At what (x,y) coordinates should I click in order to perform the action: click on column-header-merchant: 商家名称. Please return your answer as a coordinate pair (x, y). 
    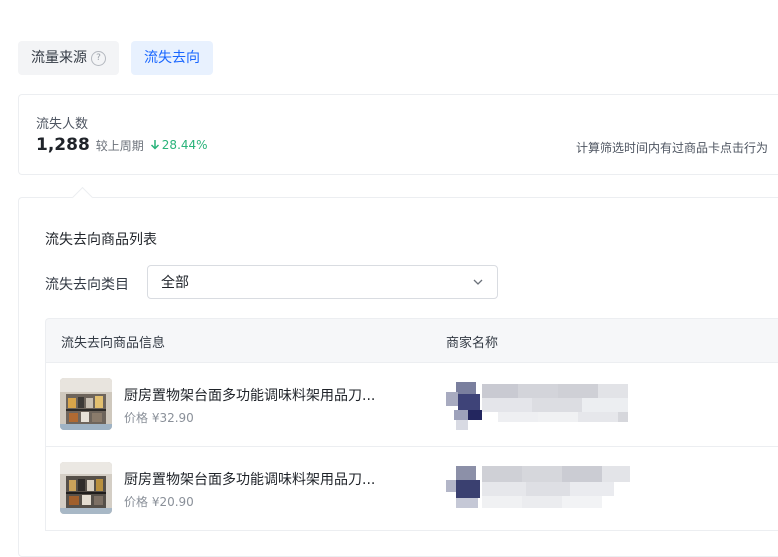
    Looking at the image, I should click on (472, 343).